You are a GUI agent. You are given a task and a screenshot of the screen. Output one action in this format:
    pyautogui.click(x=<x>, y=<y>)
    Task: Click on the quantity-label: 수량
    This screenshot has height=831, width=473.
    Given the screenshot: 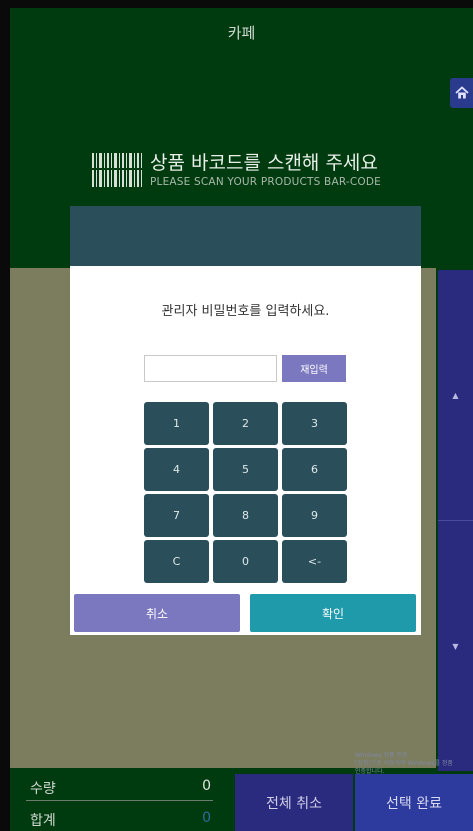 What is the action you would take?
    pyautogui.click(x=43, y=789)
    